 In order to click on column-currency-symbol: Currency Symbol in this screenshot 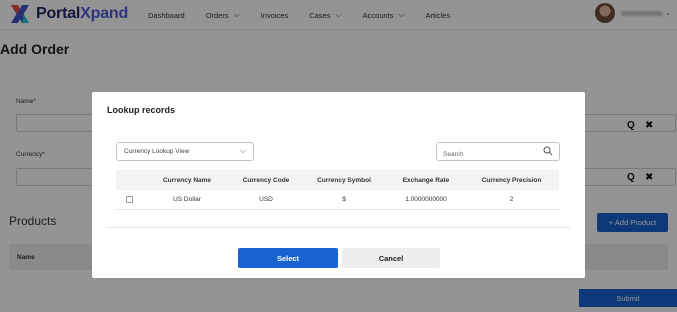, I will do `click(344, 180)`.